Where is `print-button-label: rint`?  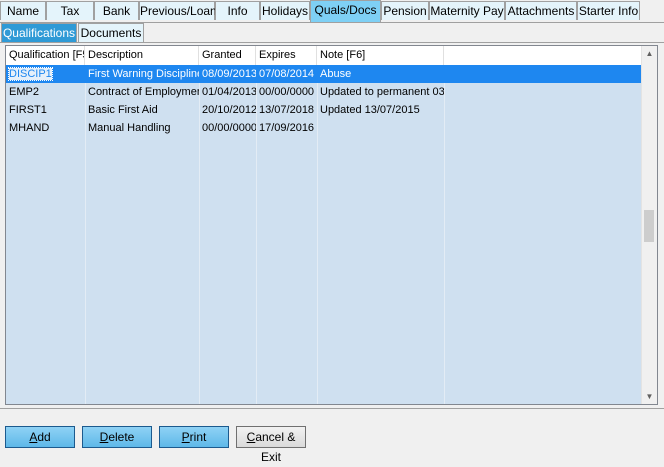 print-button-label: rint is located at coordinates (198, 437).